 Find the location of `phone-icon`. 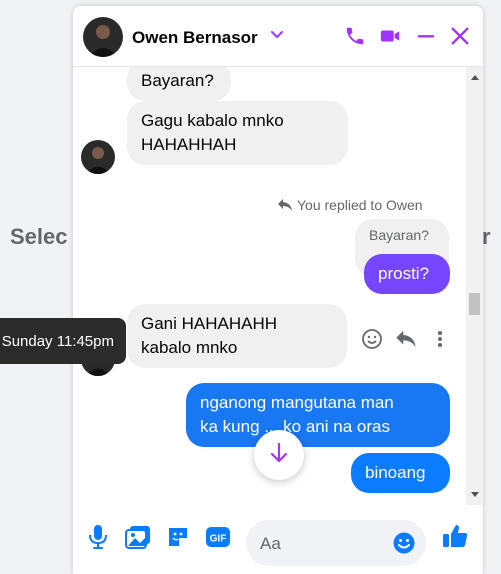

phone-icon is located at coordinates (355, 36).